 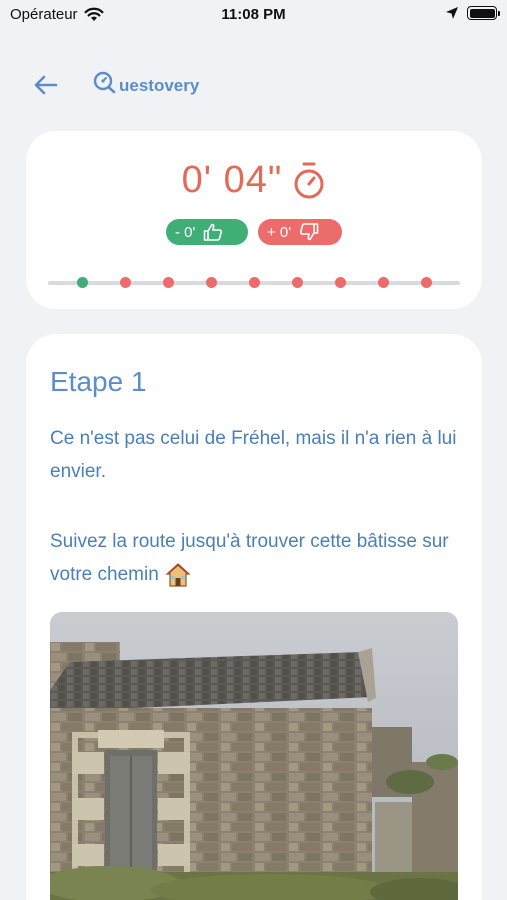 What do you see at coordinates (185, 232) in the screenshot?
I see `bonus-label: - 0'` at bounding box center [185, 232].